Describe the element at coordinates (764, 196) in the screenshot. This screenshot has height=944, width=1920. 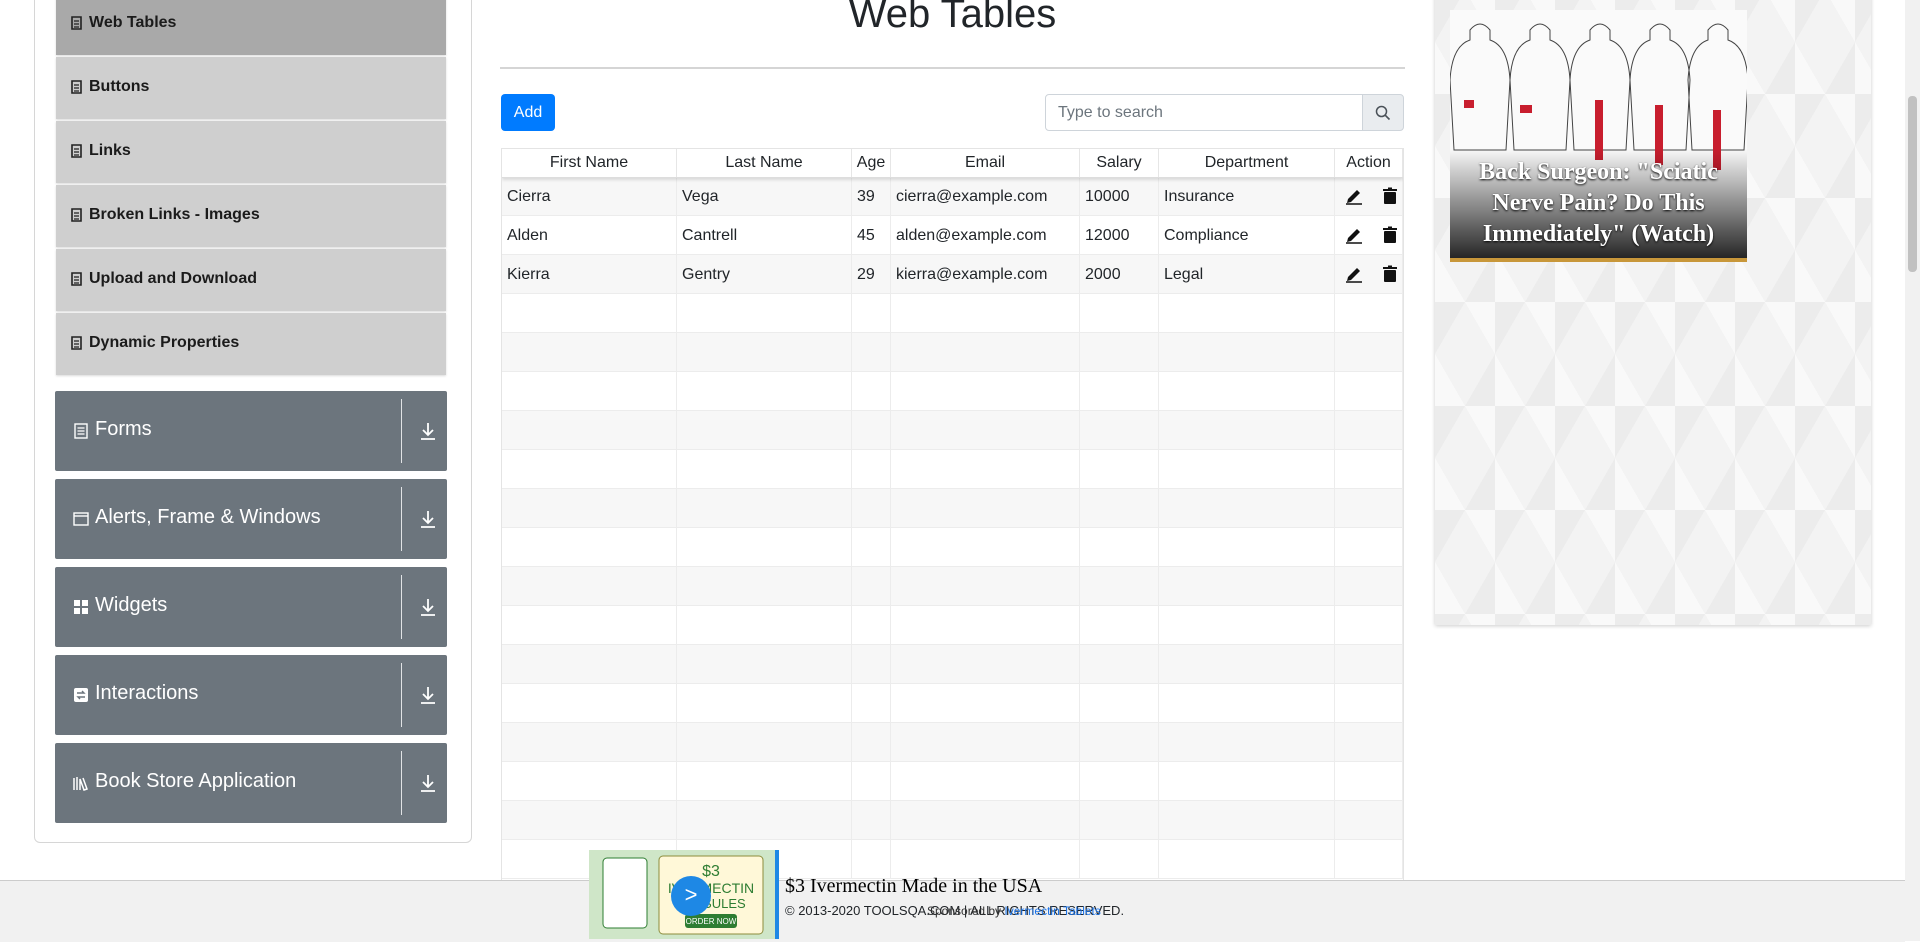
I see `table-cell: Vega` at that location.